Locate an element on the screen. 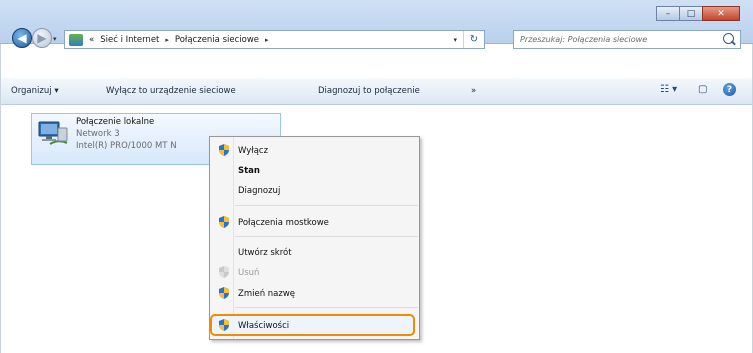 The image size is (753, 353). search-box is located at coordinates (627, 39).